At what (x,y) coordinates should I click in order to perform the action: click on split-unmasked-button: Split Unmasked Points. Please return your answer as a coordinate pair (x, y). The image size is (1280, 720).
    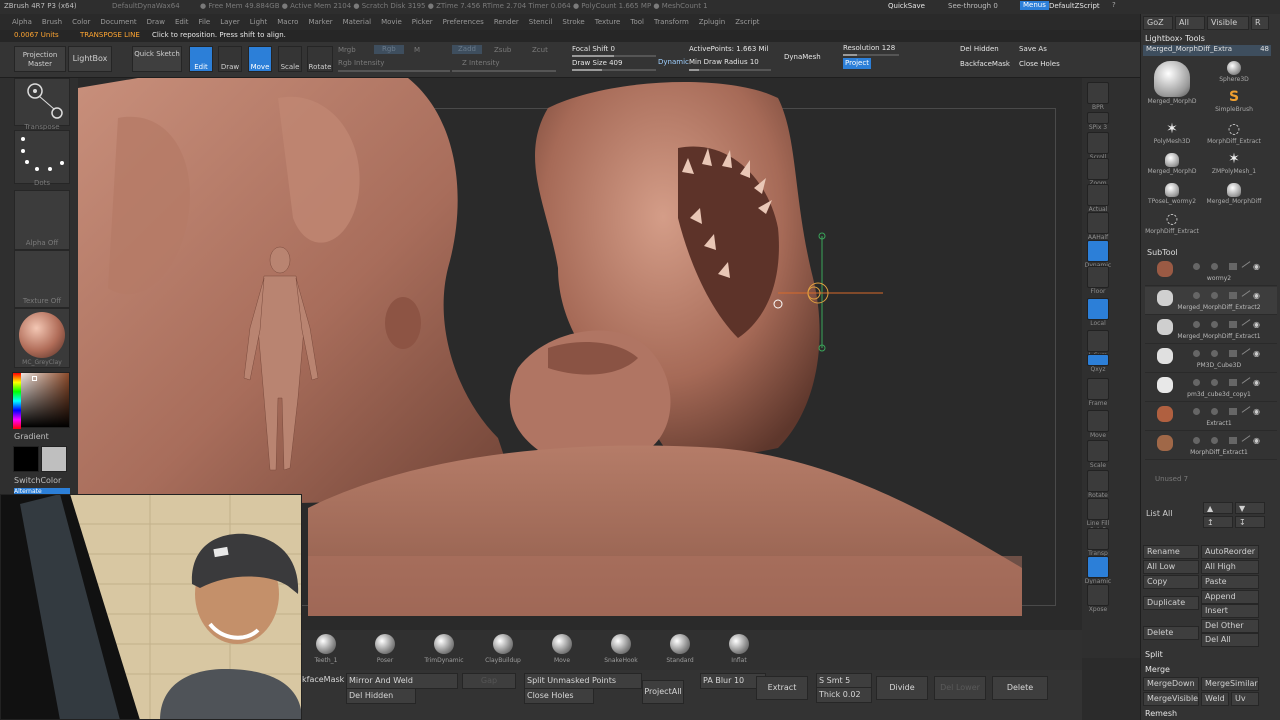
    Looking at the image, I should click on (583, 681).